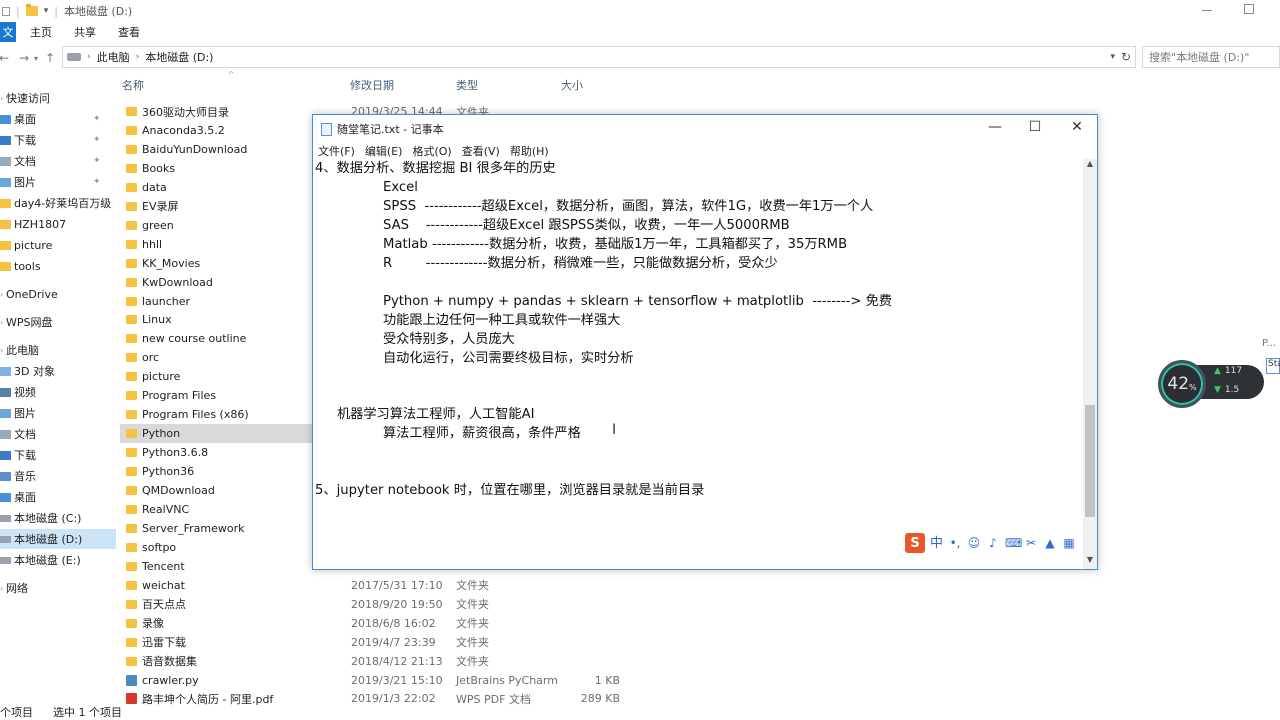 This screenshot has height=720, width=1280. Describe the element at coordinates (1090, 166) in the screenshot. I see `scroll-up-icon: ▲` at that location.